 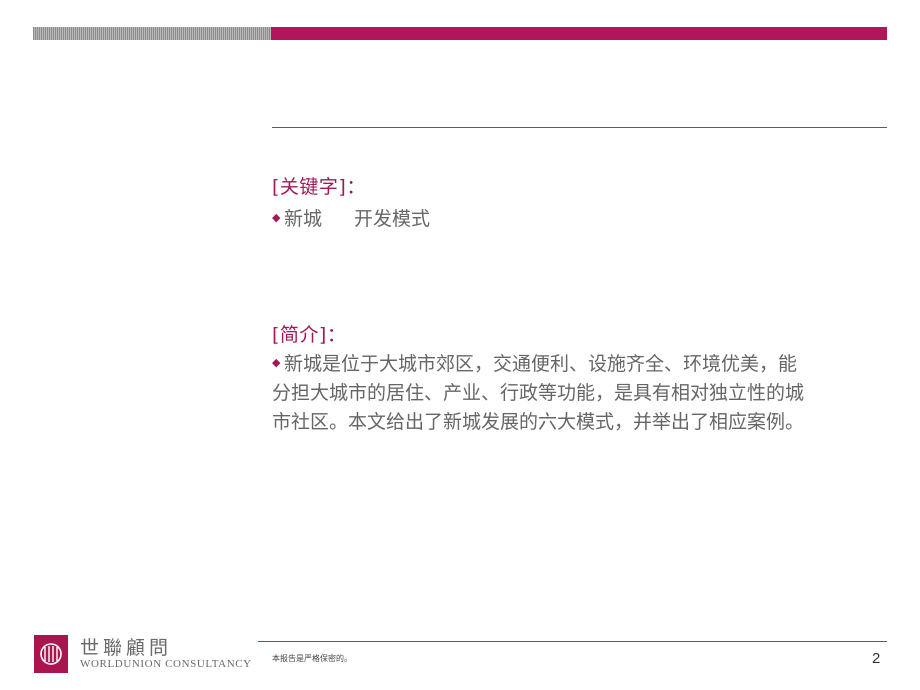 I want to click on header-bar-gray, so click(x=152, y=33).